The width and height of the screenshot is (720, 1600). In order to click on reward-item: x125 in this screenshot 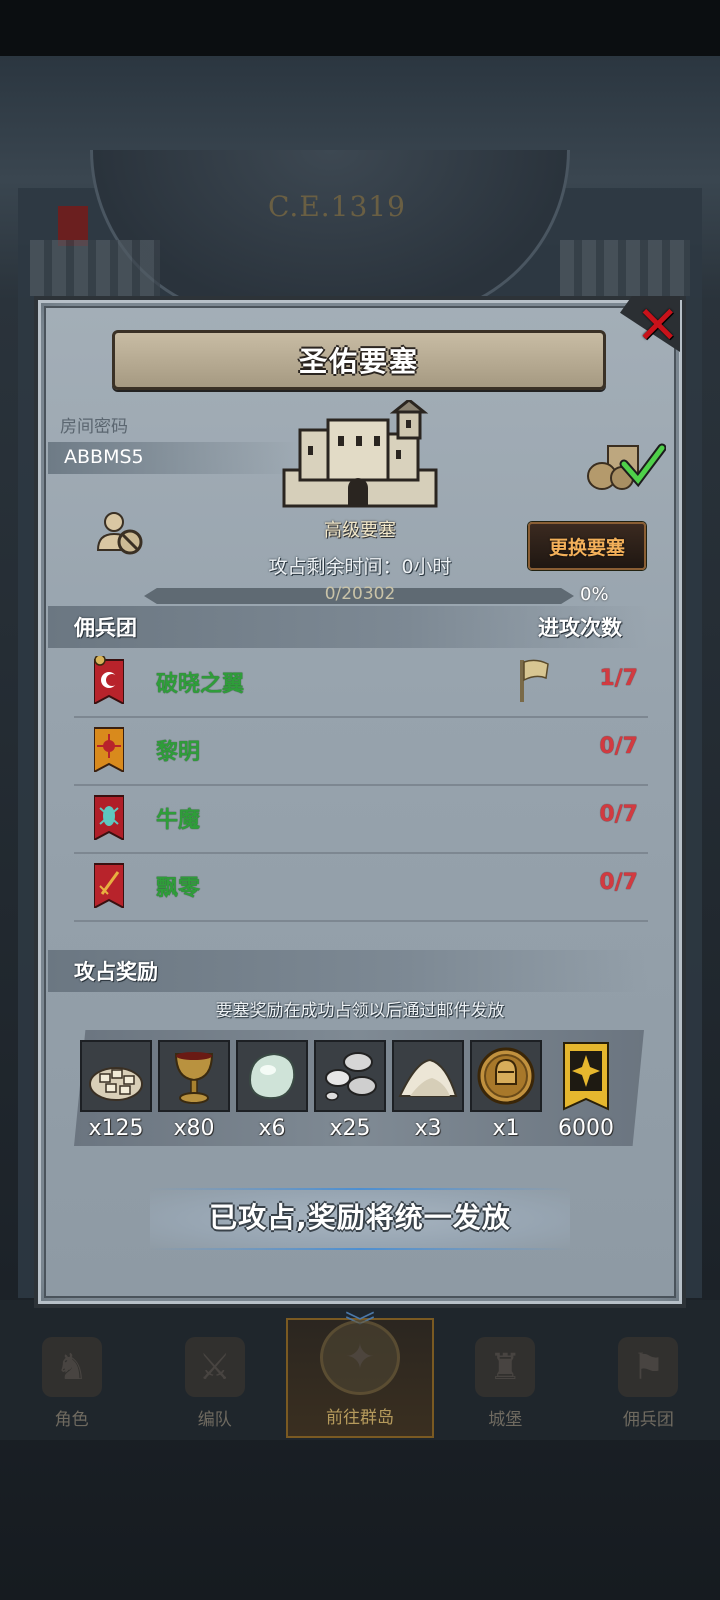, I will do `click(116, 1090)`.